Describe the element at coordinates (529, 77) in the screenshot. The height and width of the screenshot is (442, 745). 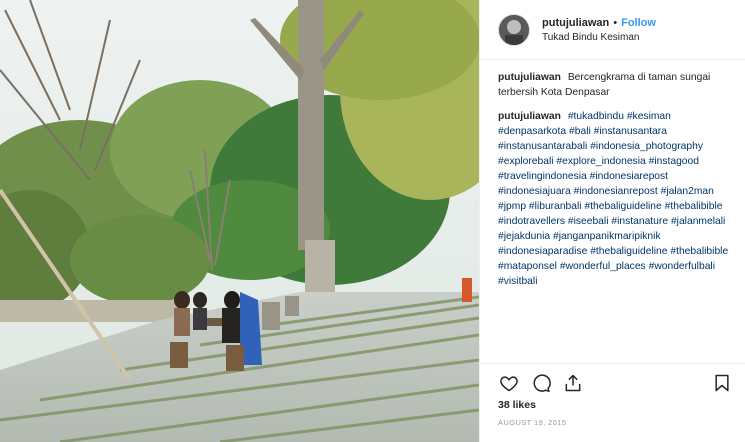
I see `caption-username: putujuliawan` at that location.